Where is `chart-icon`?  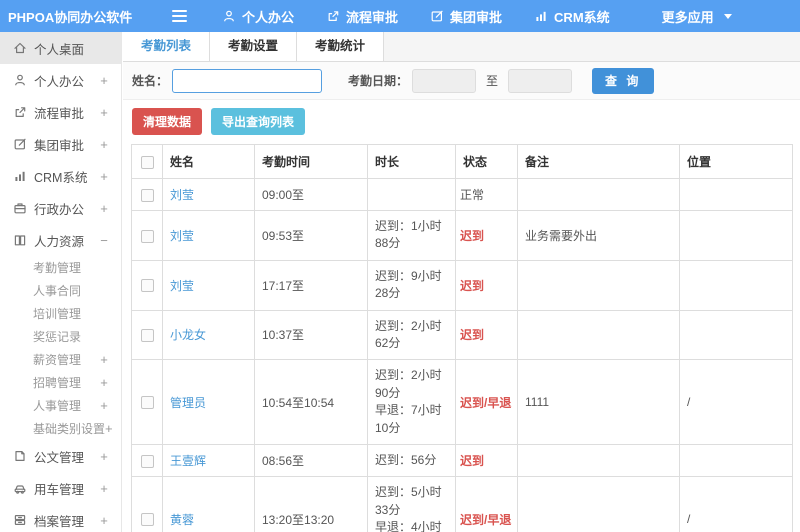 chart-icon is located at coordinates (541, 16).